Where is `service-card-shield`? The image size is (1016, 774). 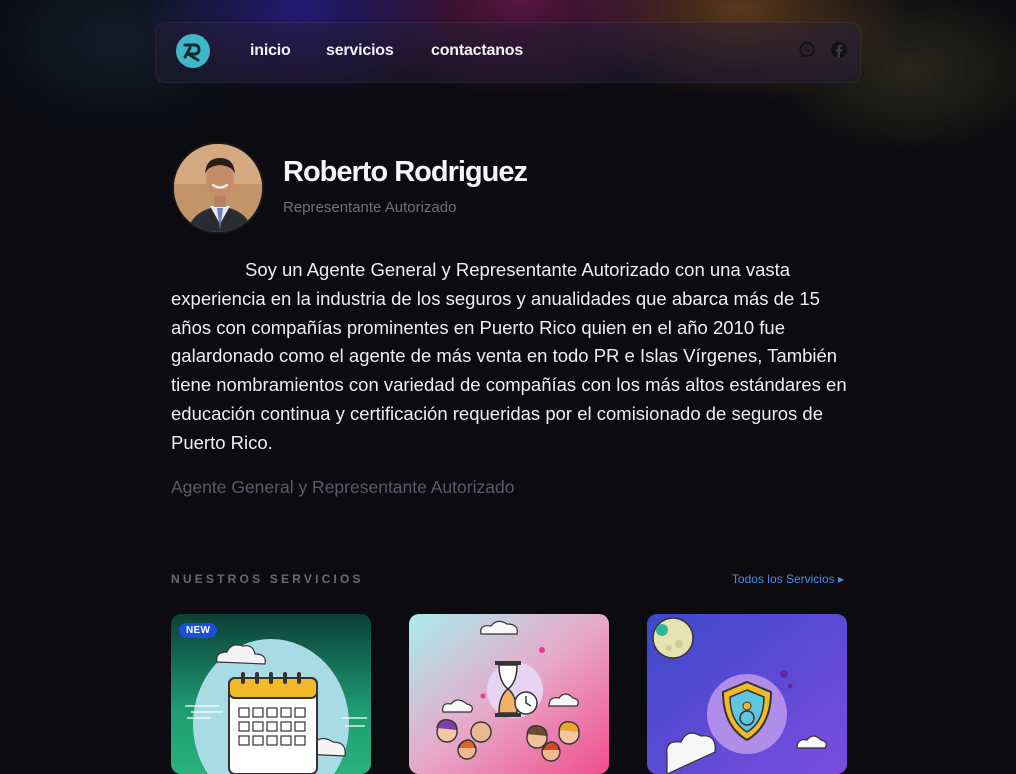
service-card-shield is located at coordinates (747, 694).